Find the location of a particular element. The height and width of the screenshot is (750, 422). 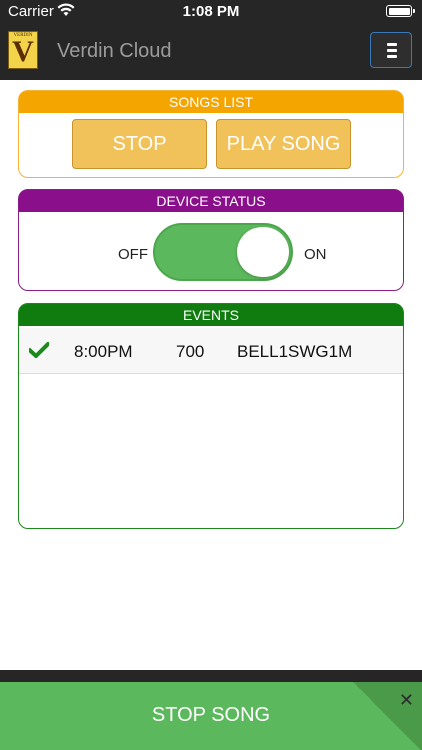

app-header: VERDIN V Verdin Cloud is located at coordinates (211, 52).